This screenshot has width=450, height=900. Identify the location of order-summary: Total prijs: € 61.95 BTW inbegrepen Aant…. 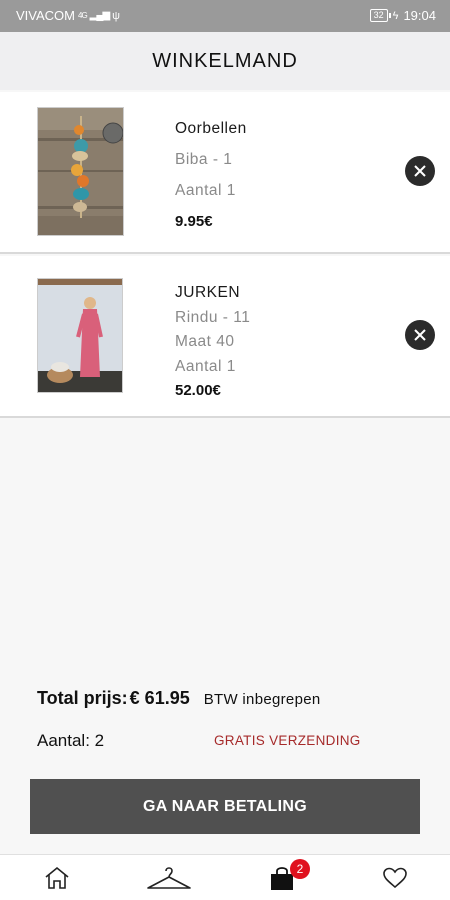
(227, 719).